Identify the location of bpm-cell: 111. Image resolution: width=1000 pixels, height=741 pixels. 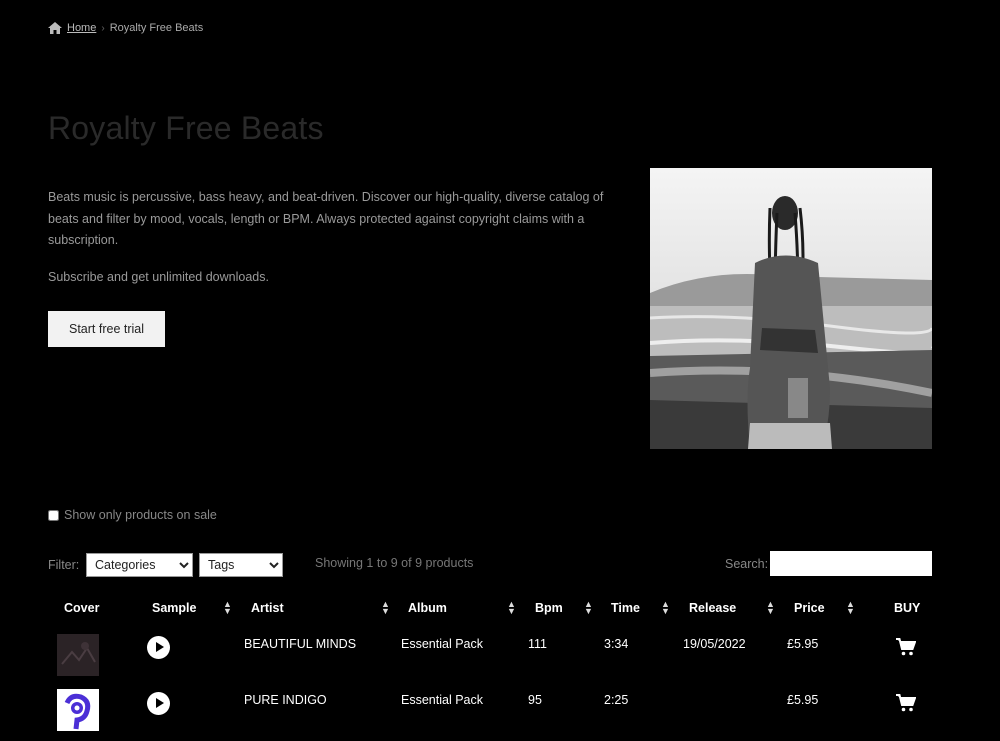
(538, 644).